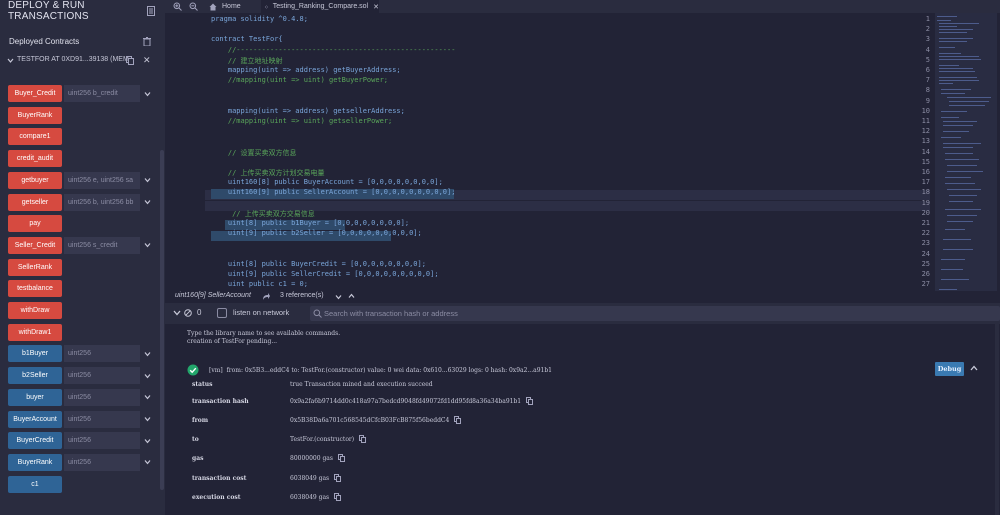  Describe the element at coordinates (35, 441) in the screenshot. I see `function-button: BuyerCredit` at that location.